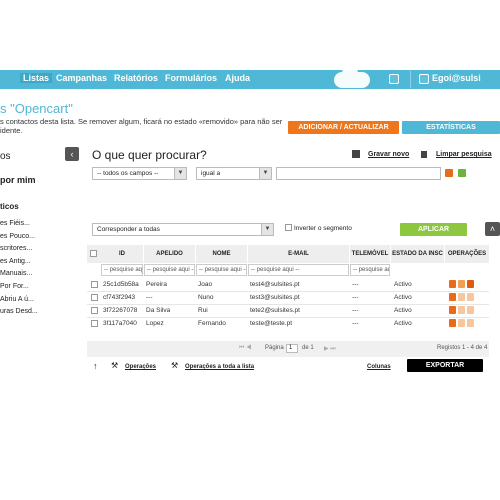 This screenshot has height=500, width=500. Describe the element at coordinates (5, 156) in the screenshot. I see `sidebar-heading: os` at that location.